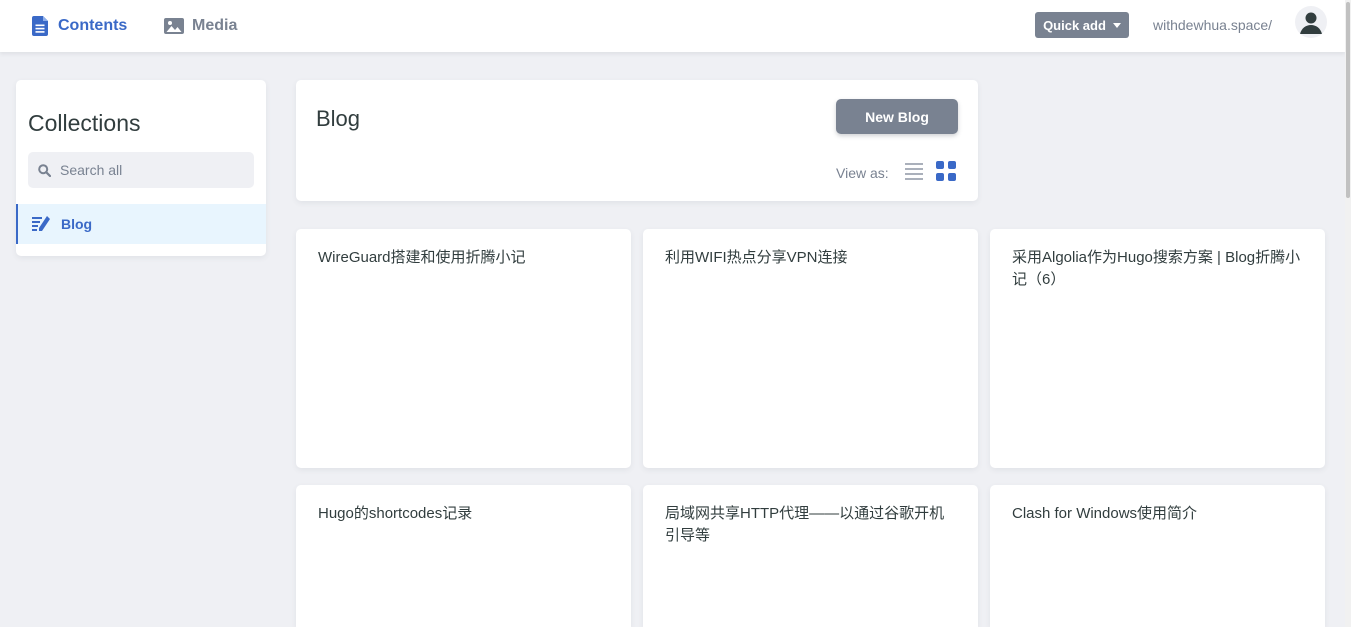 Image resolution: width=1351 pixels, height=627 pixels. What do you see at coordinates (44, 170) in the screenshot?
I see `search-icon` at bounding box center [44, 170].